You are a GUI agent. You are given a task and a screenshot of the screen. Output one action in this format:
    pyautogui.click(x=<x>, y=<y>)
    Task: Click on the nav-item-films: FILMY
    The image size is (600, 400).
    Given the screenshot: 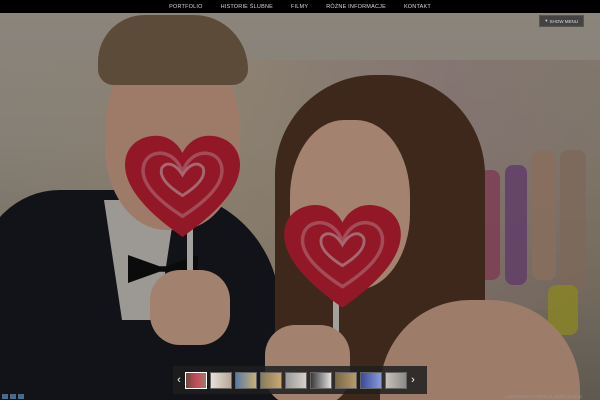 What is the action you would take?
    pyautogui.click(x=299, y=7)
    